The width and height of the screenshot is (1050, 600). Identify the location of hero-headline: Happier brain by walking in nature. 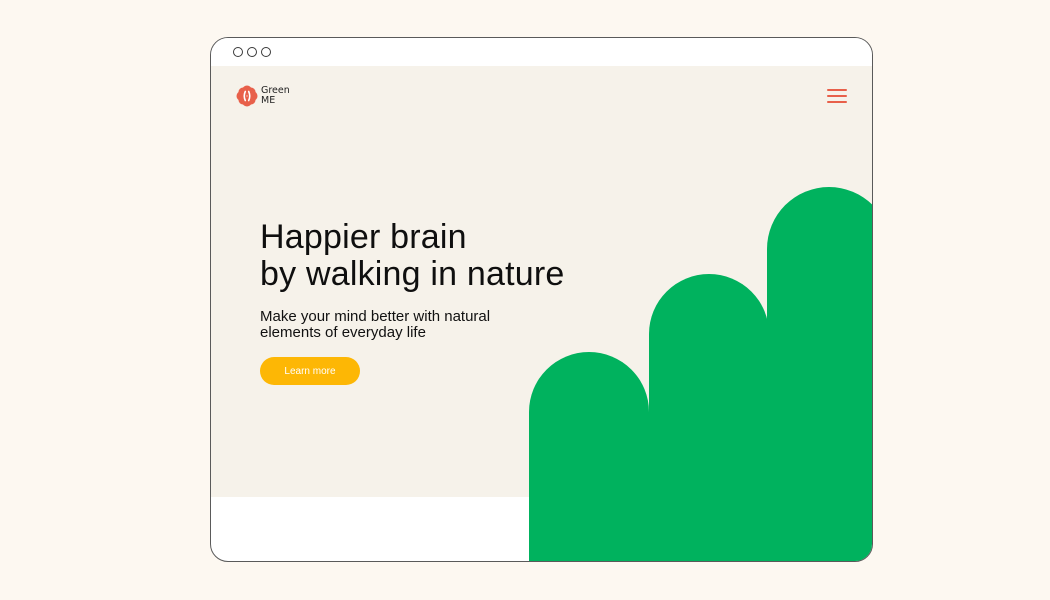
(412, 256).